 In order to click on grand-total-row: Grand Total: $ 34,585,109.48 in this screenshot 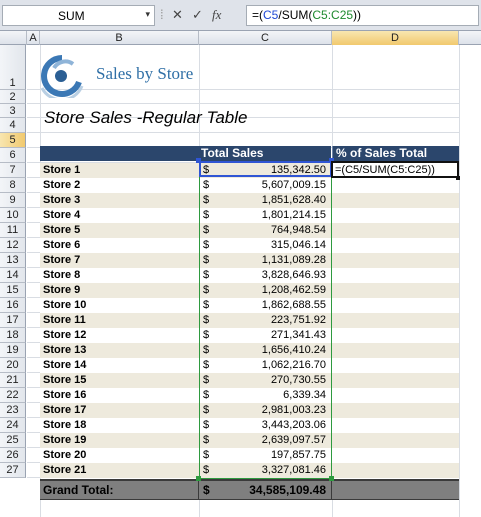, I will do `click(249, 489)`.